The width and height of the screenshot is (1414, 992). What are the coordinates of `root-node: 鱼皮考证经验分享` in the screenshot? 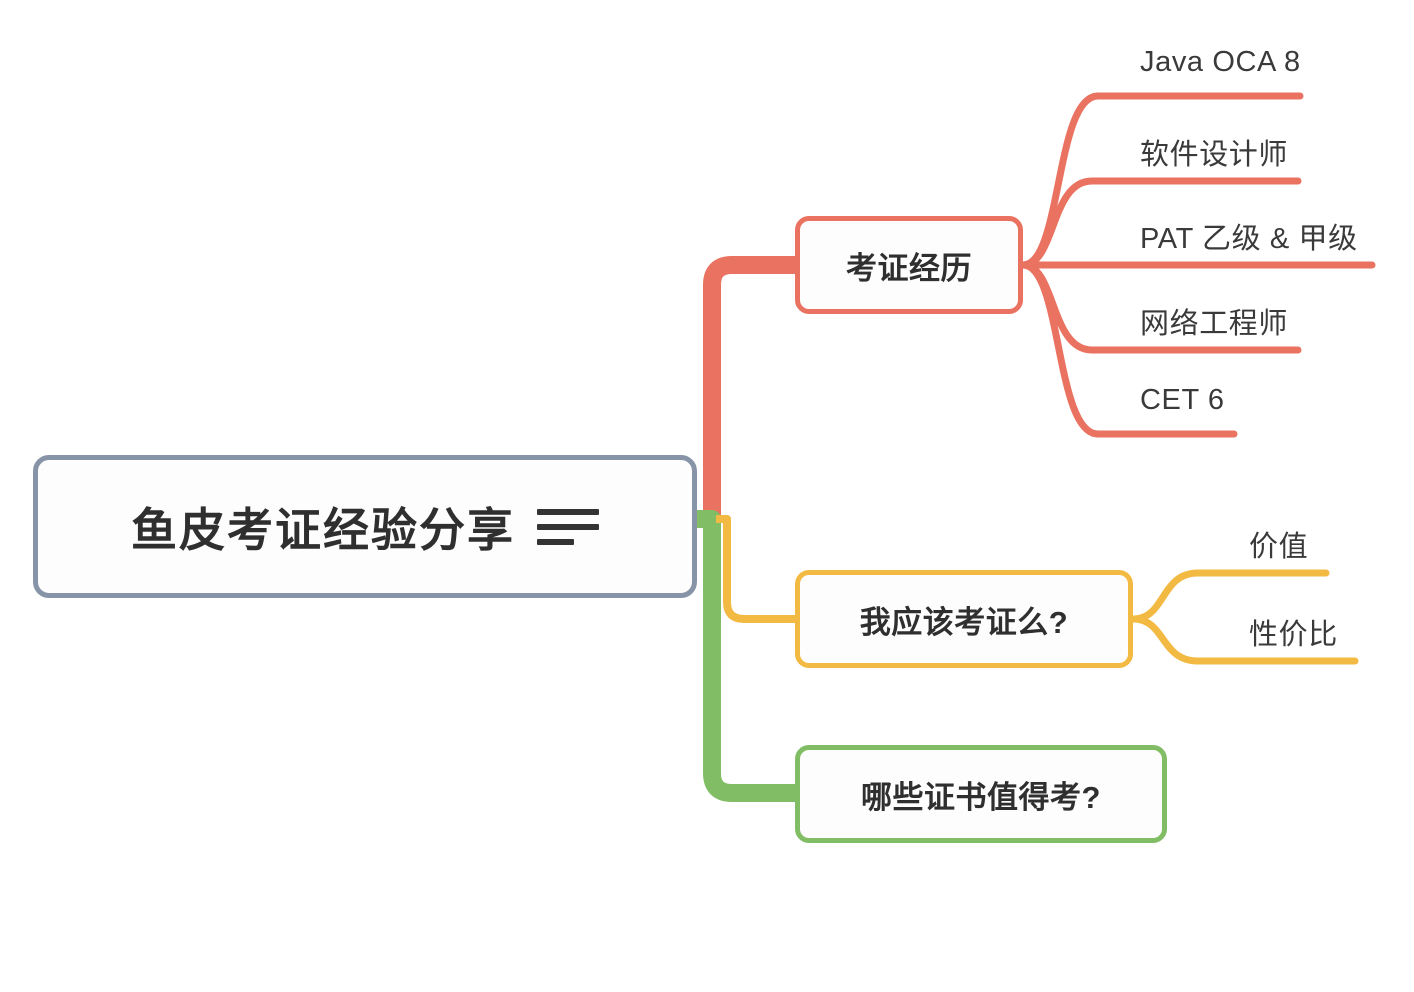 It's located at (365, 526).